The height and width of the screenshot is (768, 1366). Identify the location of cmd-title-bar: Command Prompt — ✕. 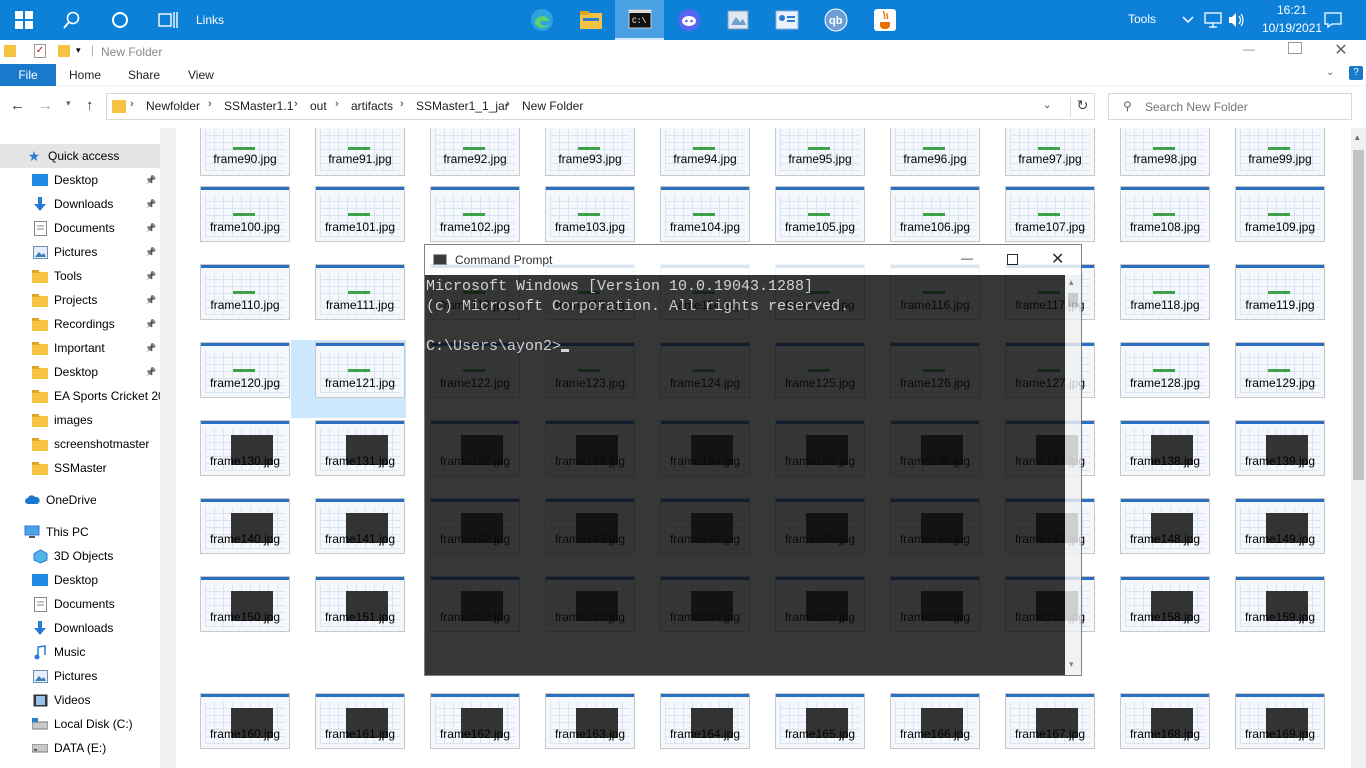
(753, 260).